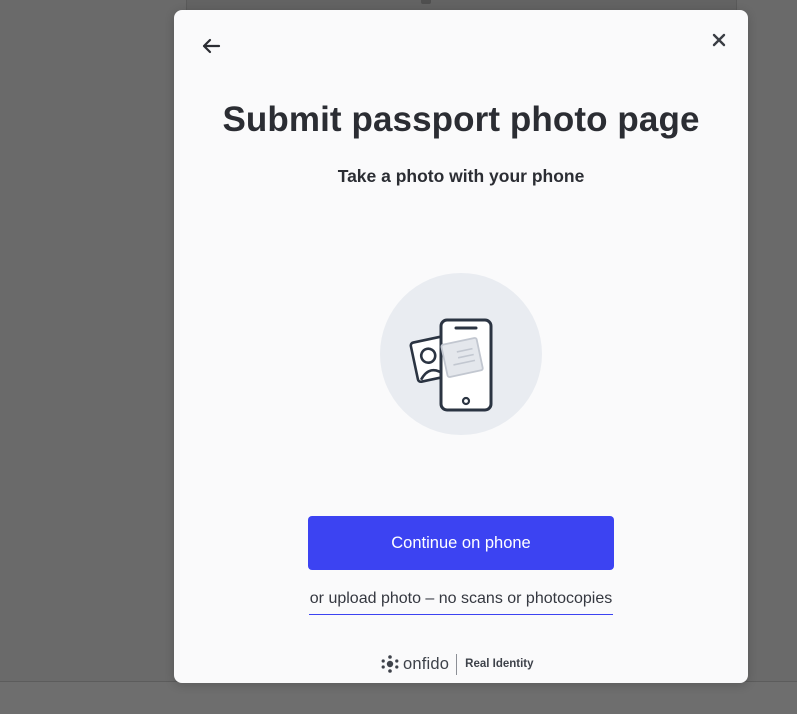 This screenshot has width=797, height=714. What do you see at coordinates (398, 697) in the screenshot?
I see `background-page-footer` at bounding box center [398, 697].